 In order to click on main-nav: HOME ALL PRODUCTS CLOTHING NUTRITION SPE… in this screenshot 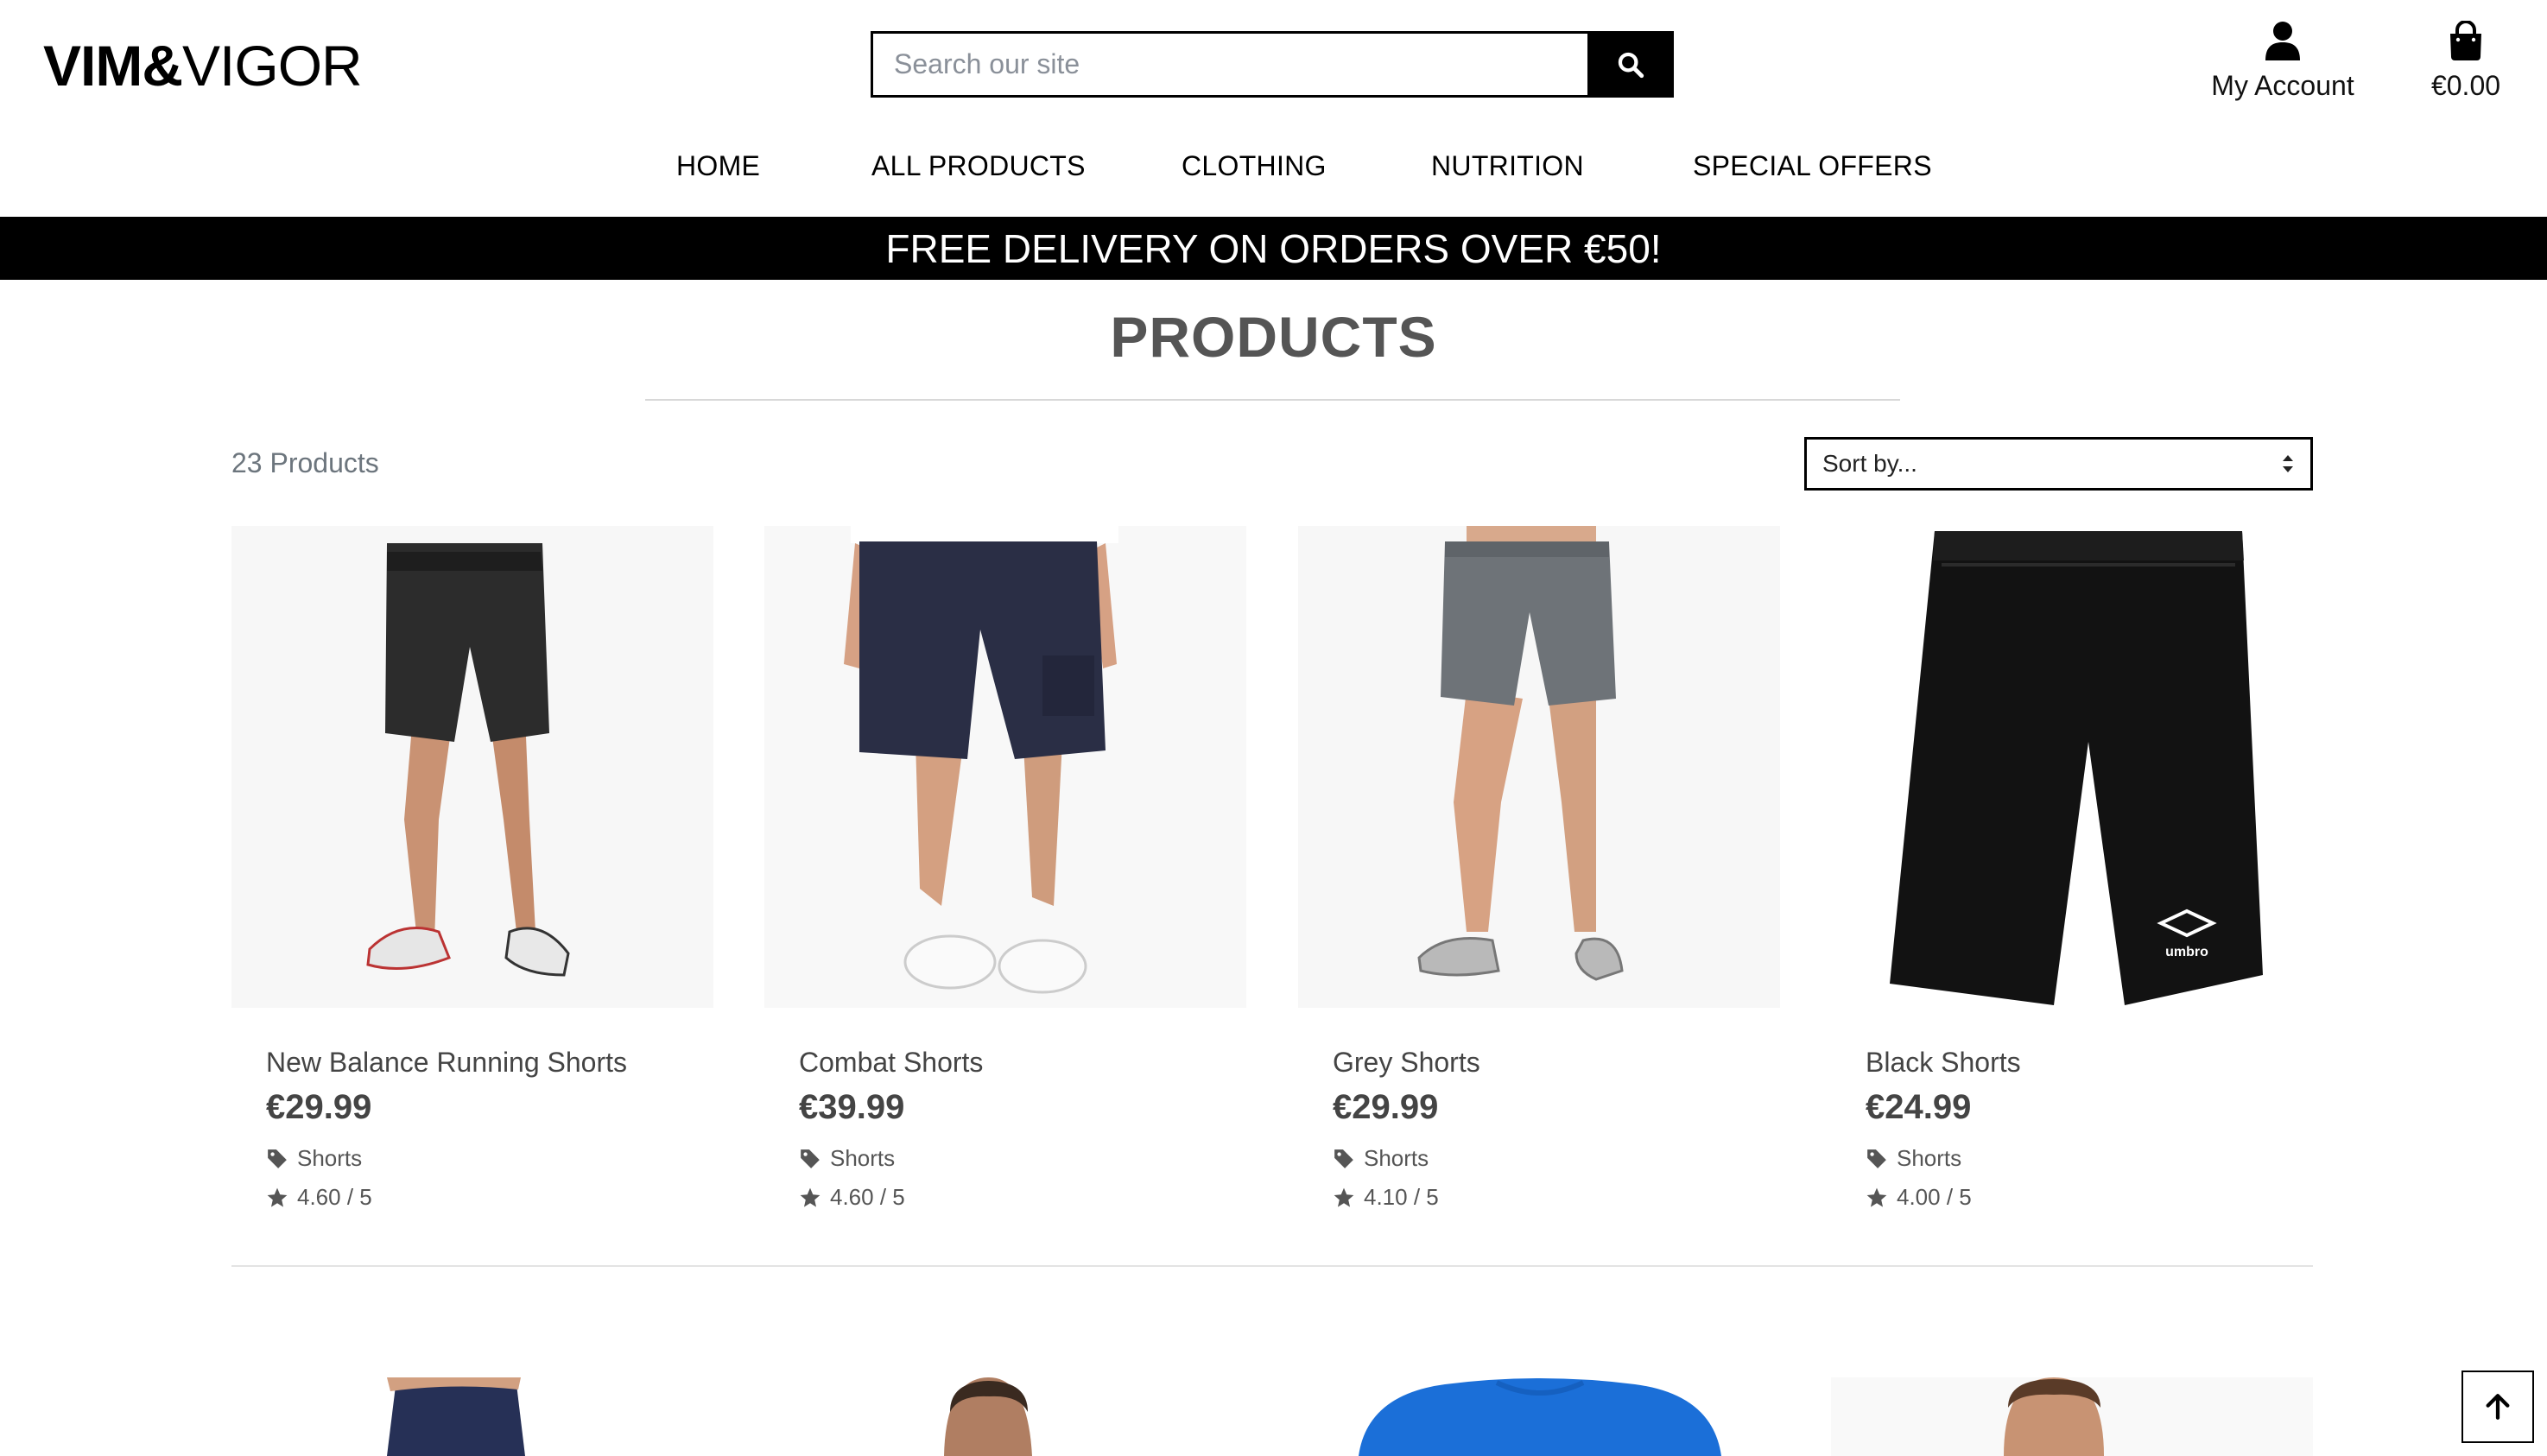, I will do `click(1273, 170)`.